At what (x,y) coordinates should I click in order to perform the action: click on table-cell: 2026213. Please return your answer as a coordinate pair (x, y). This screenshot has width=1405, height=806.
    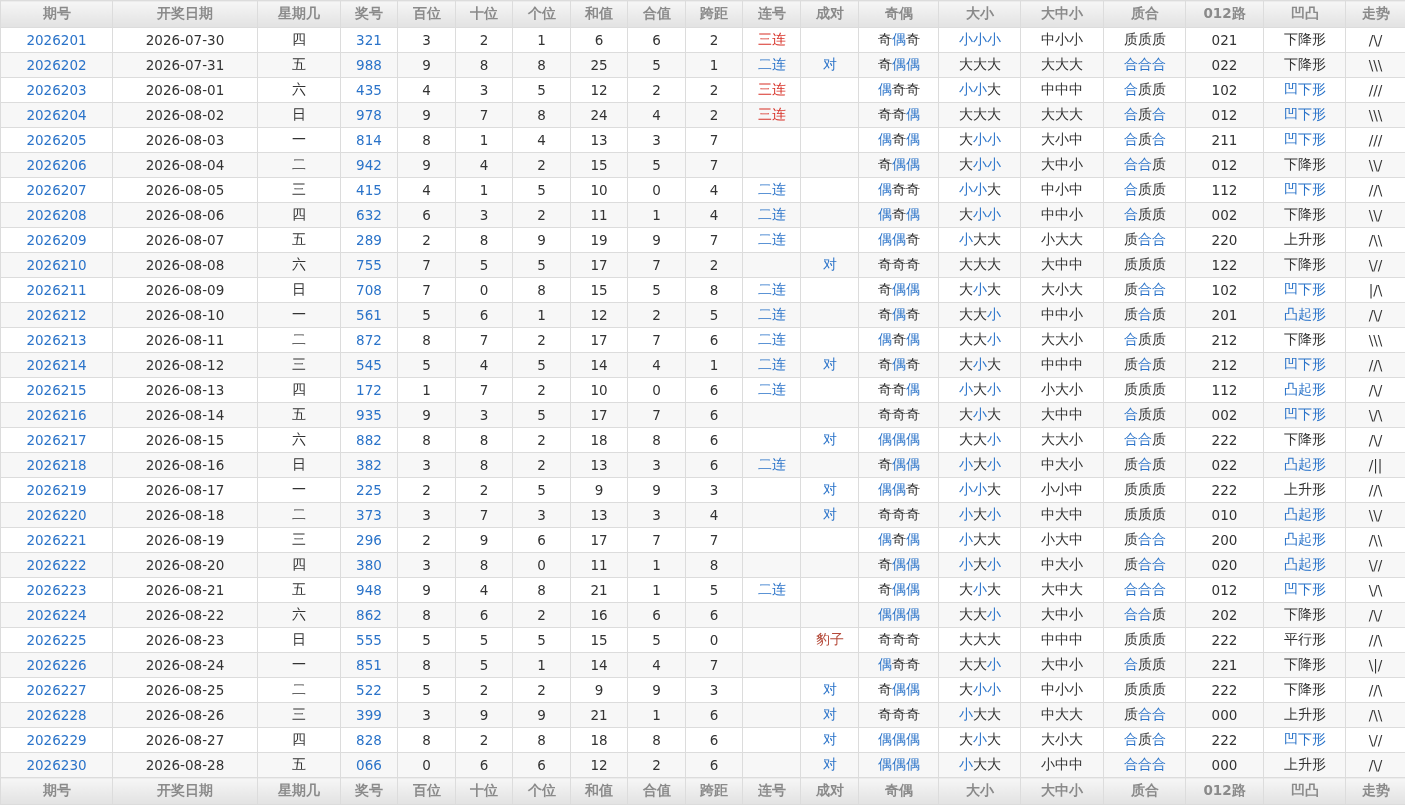
    Looking at the image, I should click on (56, 340).